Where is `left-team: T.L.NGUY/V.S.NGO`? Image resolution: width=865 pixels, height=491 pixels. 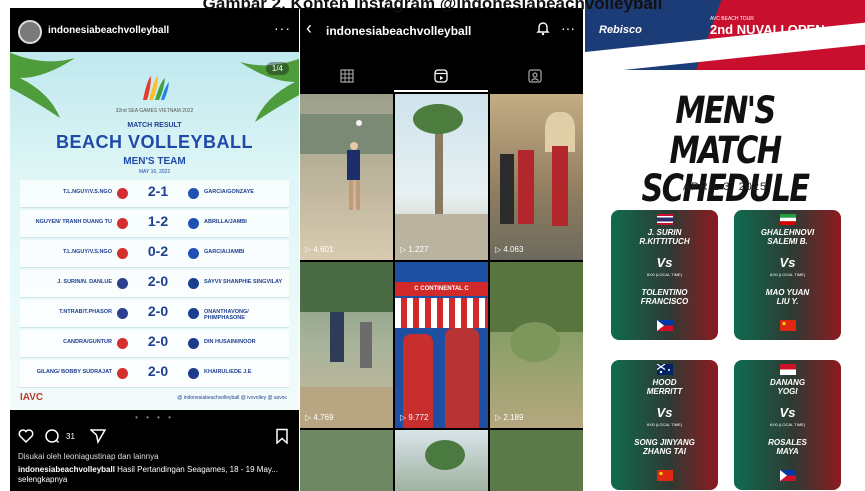 left-team: T.L.NGUY/V.S.NGO is located at coordinates (87, 252).